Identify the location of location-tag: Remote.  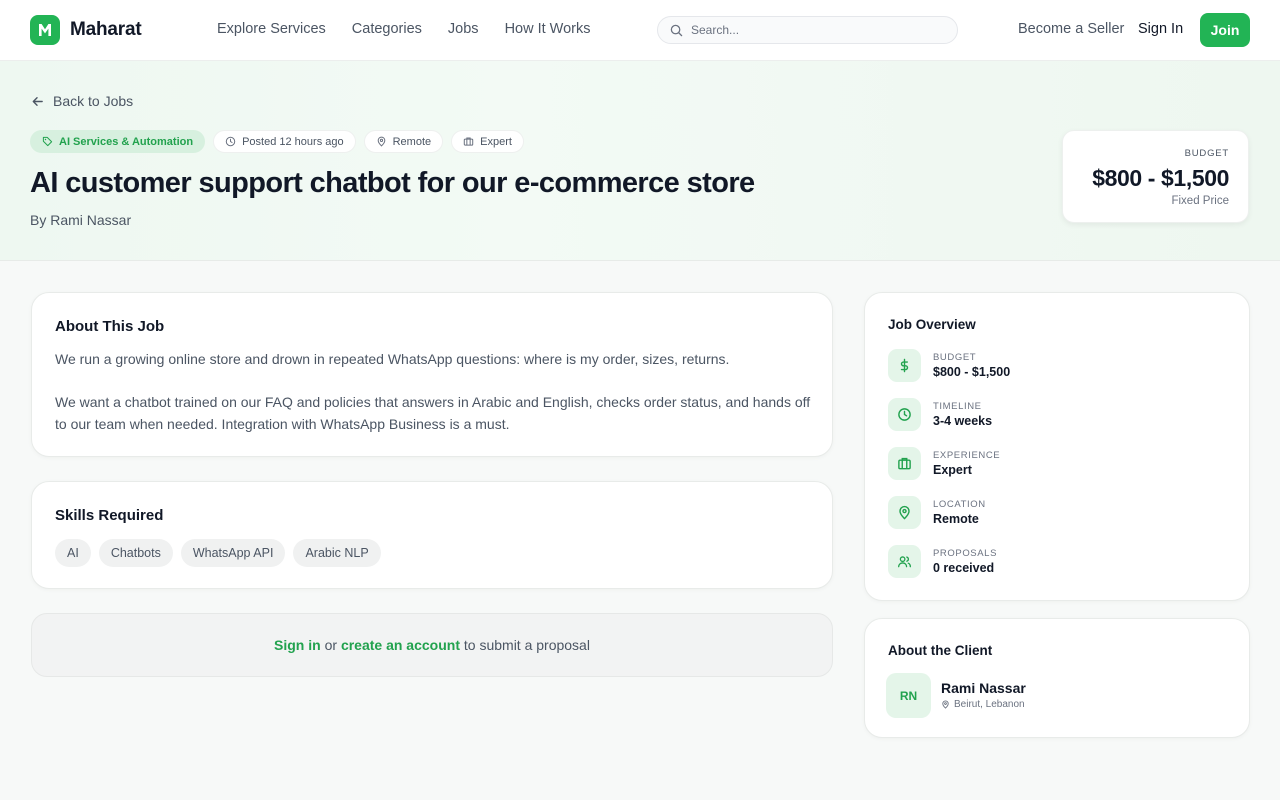
(403, 141).